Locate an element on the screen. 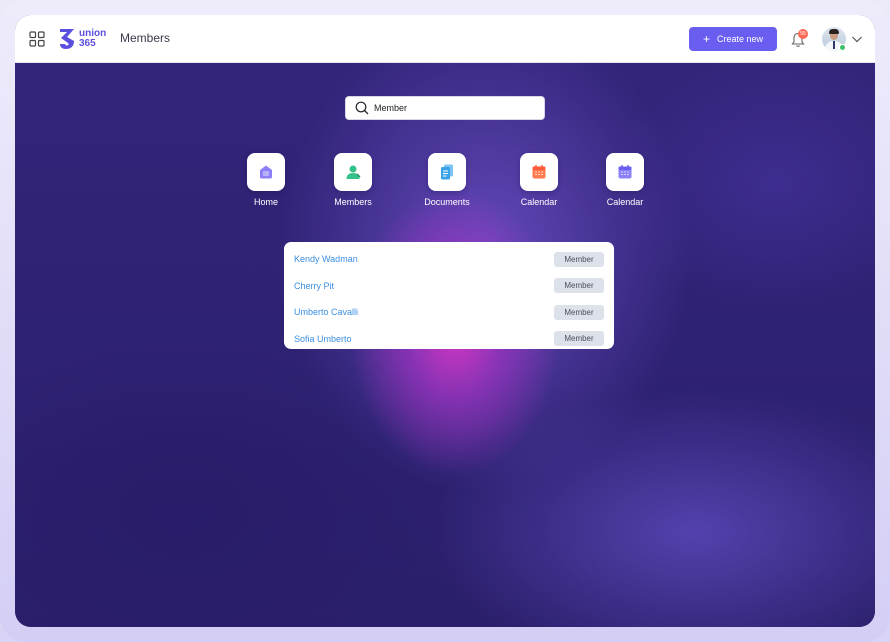 This screenshot has height=642, width=890. app-documents: Documents is located at coordinates (447, 180).